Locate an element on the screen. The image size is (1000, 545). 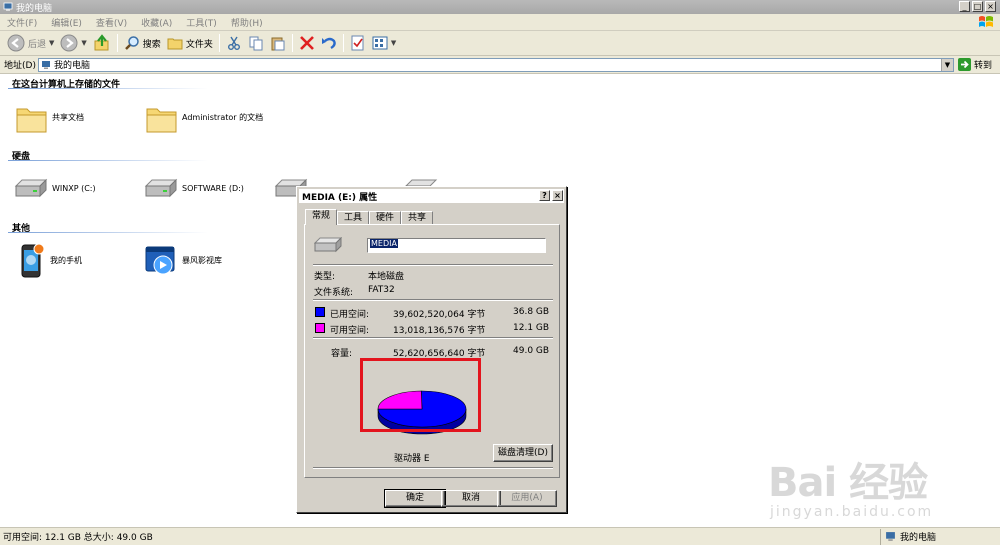
drive-label: SOFTWARE (D:) is located at coordinates (213, 188).